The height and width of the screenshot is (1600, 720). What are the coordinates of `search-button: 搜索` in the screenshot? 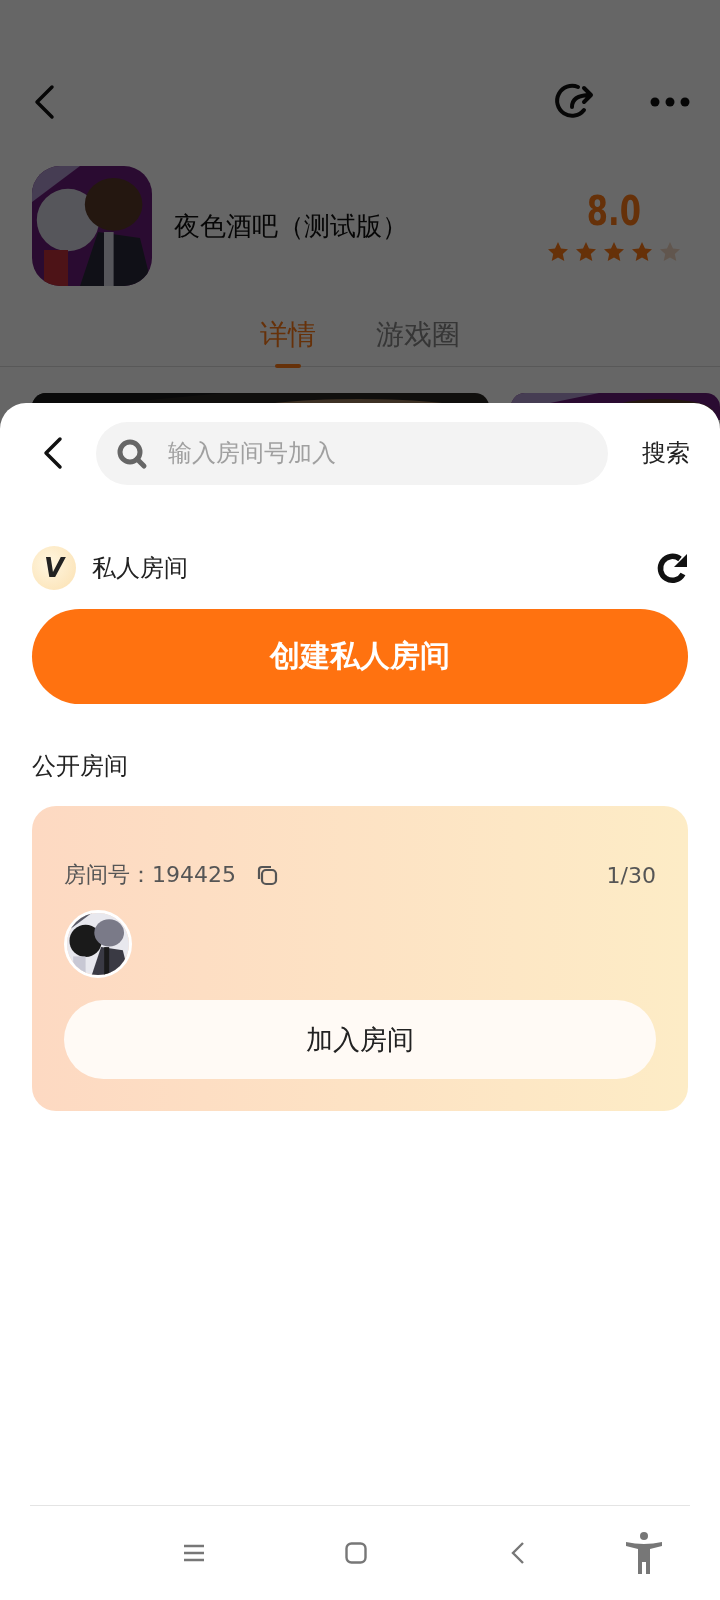 It's located at (666, 453).